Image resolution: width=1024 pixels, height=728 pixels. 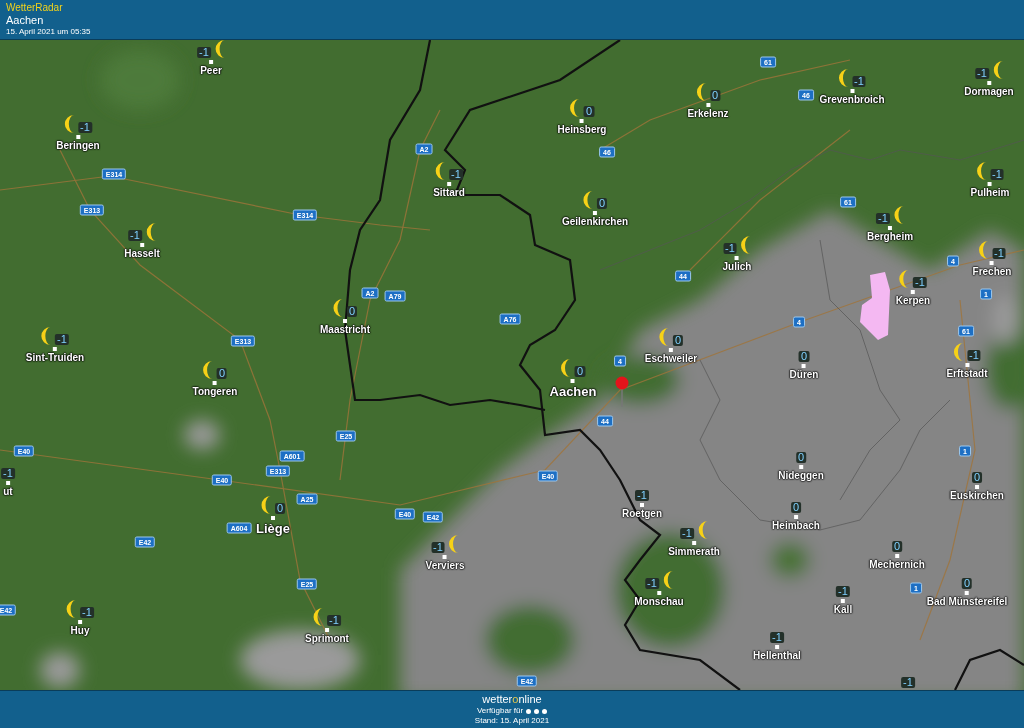 What do you see at coordinates (622, 392) in the screenshot?
I see `map-pin-icon` at bounding box center [622, 392].